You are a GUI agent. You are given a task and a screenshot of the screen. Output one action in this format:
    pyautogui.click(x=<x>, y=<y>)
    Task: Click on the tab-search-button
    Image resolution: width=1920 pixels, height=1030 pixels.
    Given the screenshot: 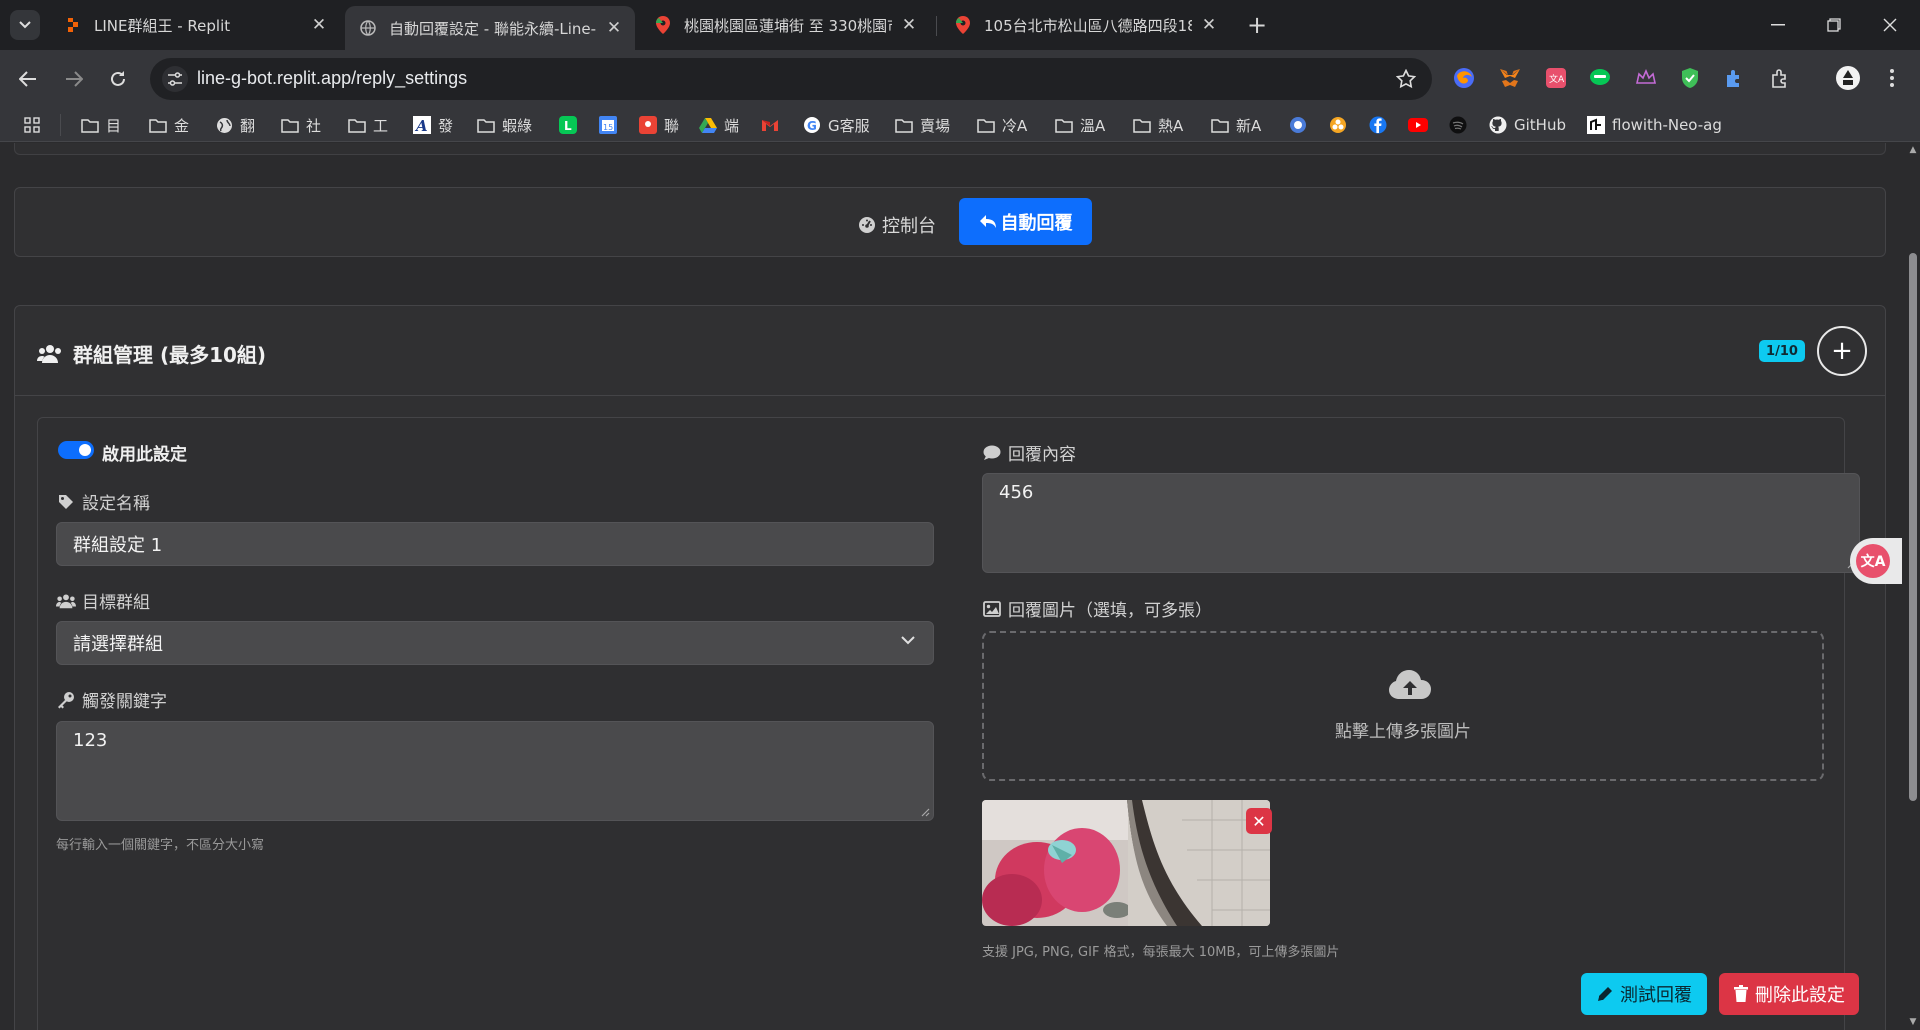 What is the action you would take?
    pyautogui.click(x=25, y=25)
    